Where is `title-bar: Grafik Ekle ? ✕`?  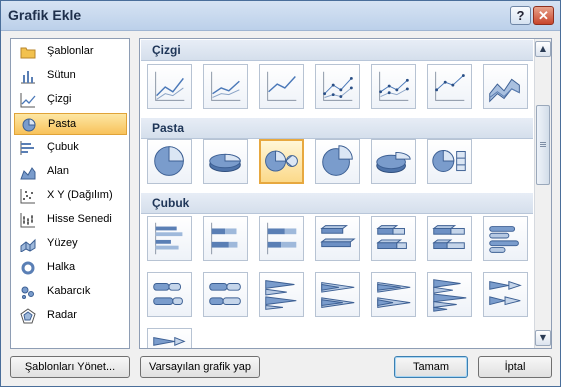 title-bar: Grafik Ekle ? ✕ is located at coordinates (280, 16).